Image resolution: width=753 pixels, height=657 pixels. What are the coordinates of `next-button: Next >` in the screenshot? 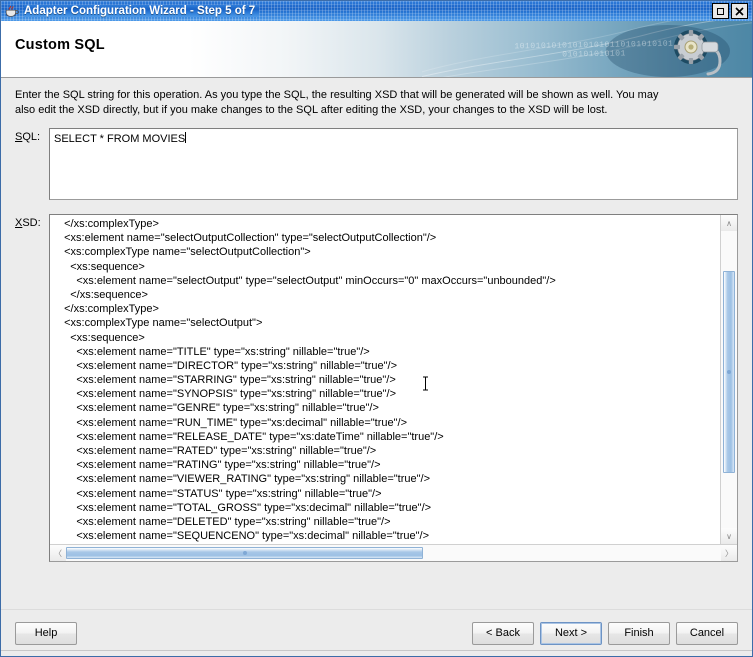 It's located at (571, 633).